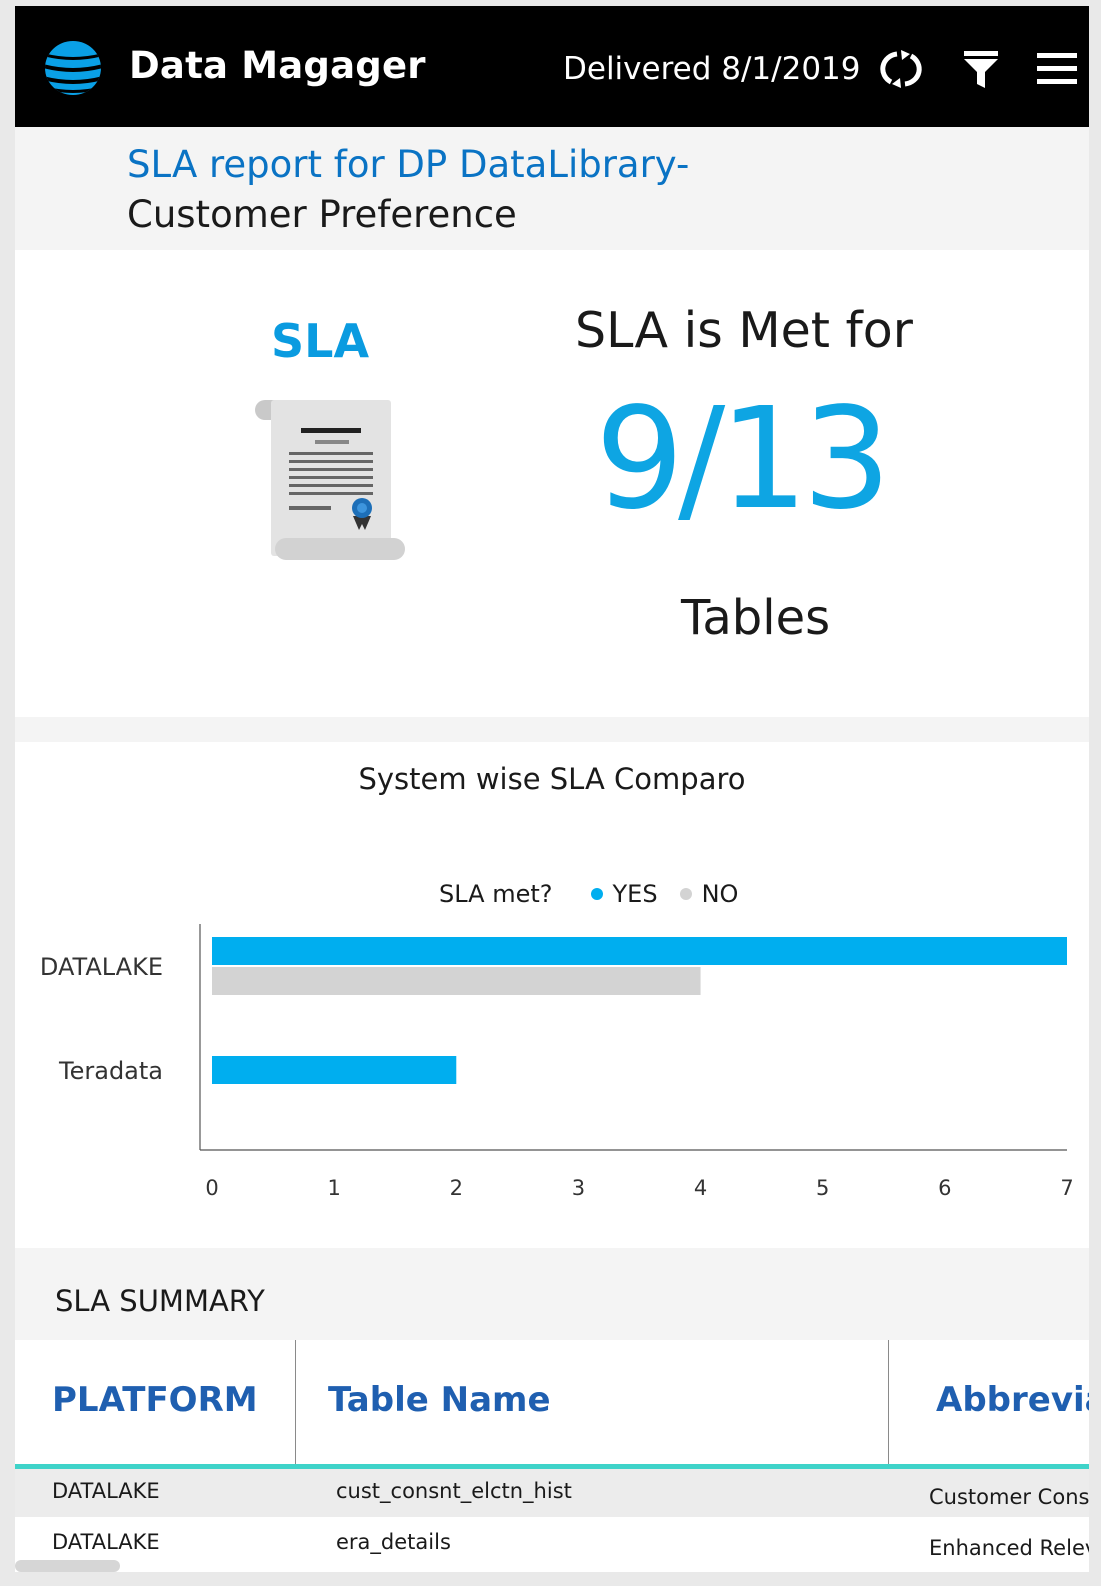 This screenshot has height=1586, width=1101. What do you see at coordinates (155, 1400) in the screenshot?
I see `column-header-platform: PLATFORM` at bounding box center [155, 1400].